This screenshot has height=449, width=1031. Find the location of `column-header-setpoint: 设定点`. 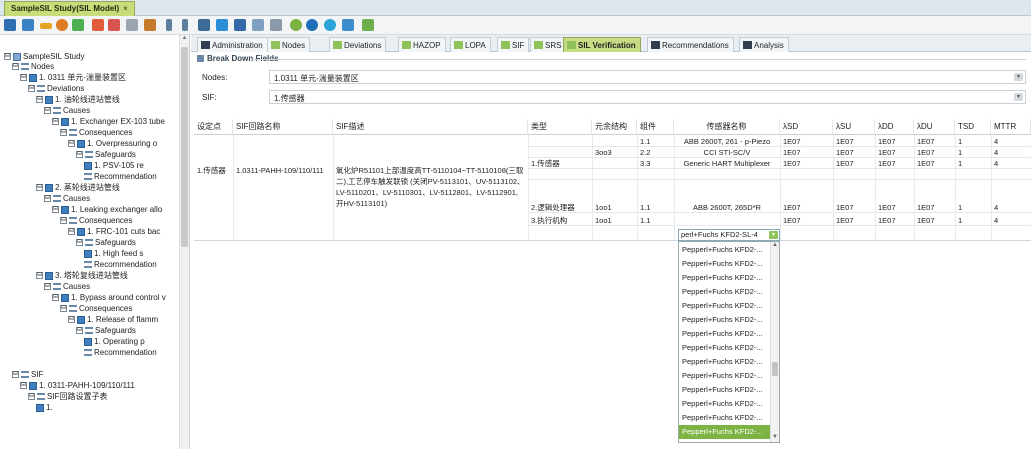

column-header-setpoint: 设定点 is located at coordinates (213, 127).